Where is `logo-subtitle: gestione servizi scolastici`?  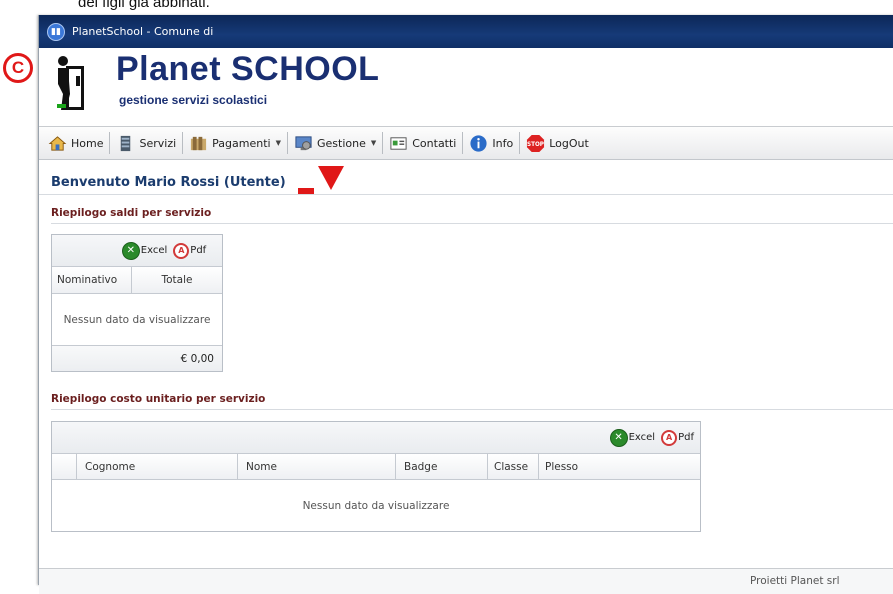 logo-subtitle: gestione servizi scolastici is located at coordinates (193, 100).